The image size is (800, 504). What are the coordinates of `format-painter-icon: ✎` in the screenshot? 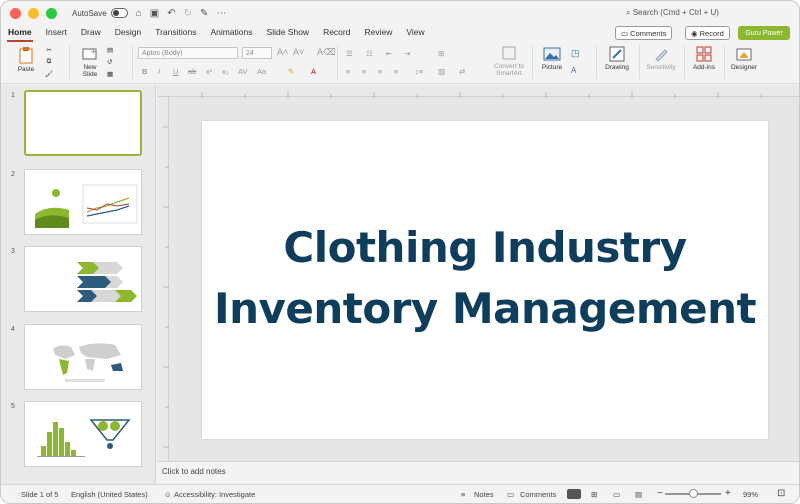 It's located at (204, 13).